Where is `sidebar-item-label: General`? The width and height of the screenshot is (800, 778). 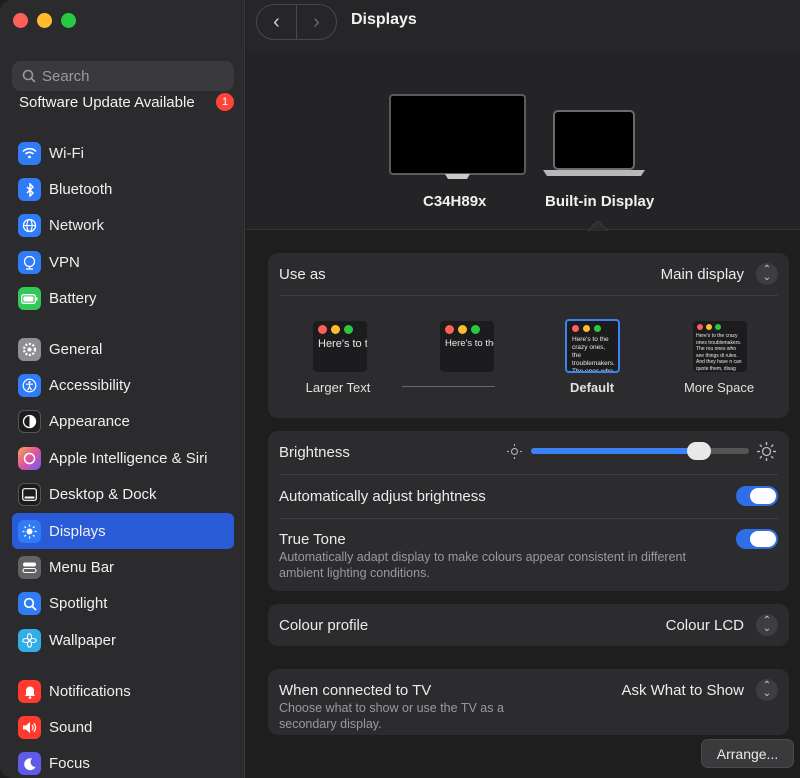
sidebar-item-label: General is located at coordinates (76, 349).